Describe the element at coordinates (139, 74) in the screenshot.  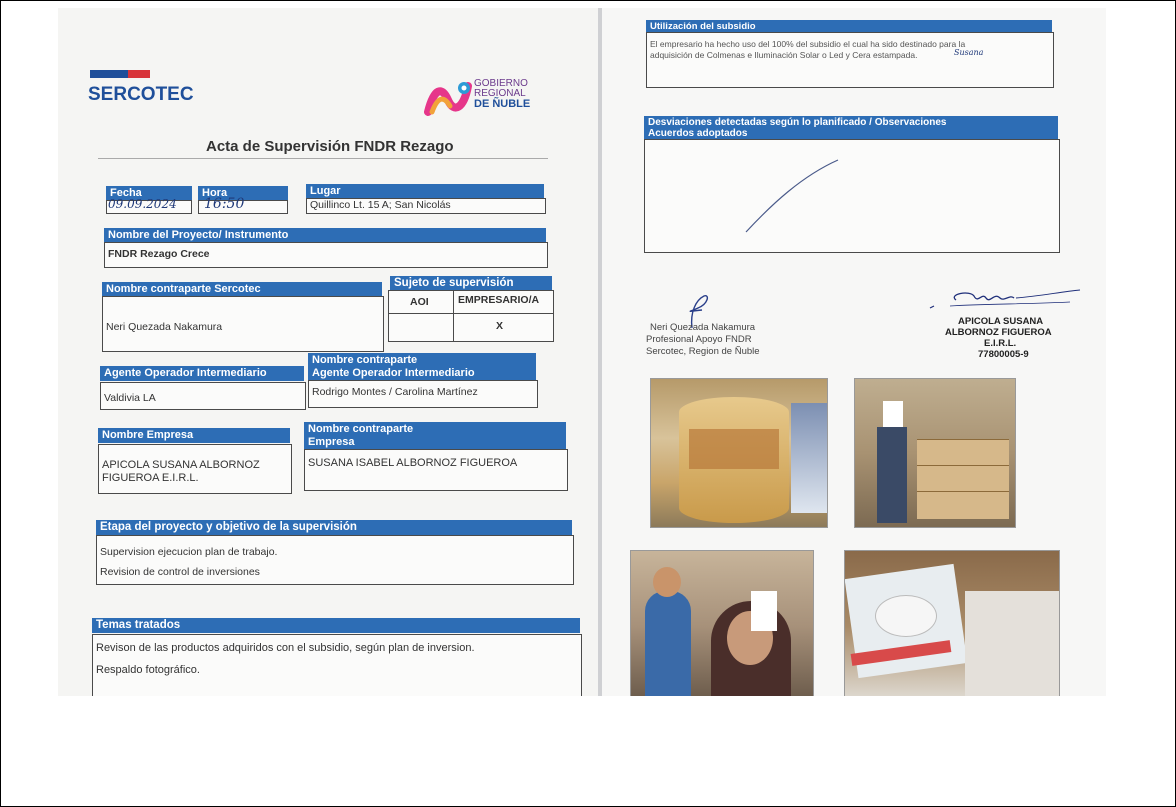
I see `sercotec-logo-bar-red` at that location.